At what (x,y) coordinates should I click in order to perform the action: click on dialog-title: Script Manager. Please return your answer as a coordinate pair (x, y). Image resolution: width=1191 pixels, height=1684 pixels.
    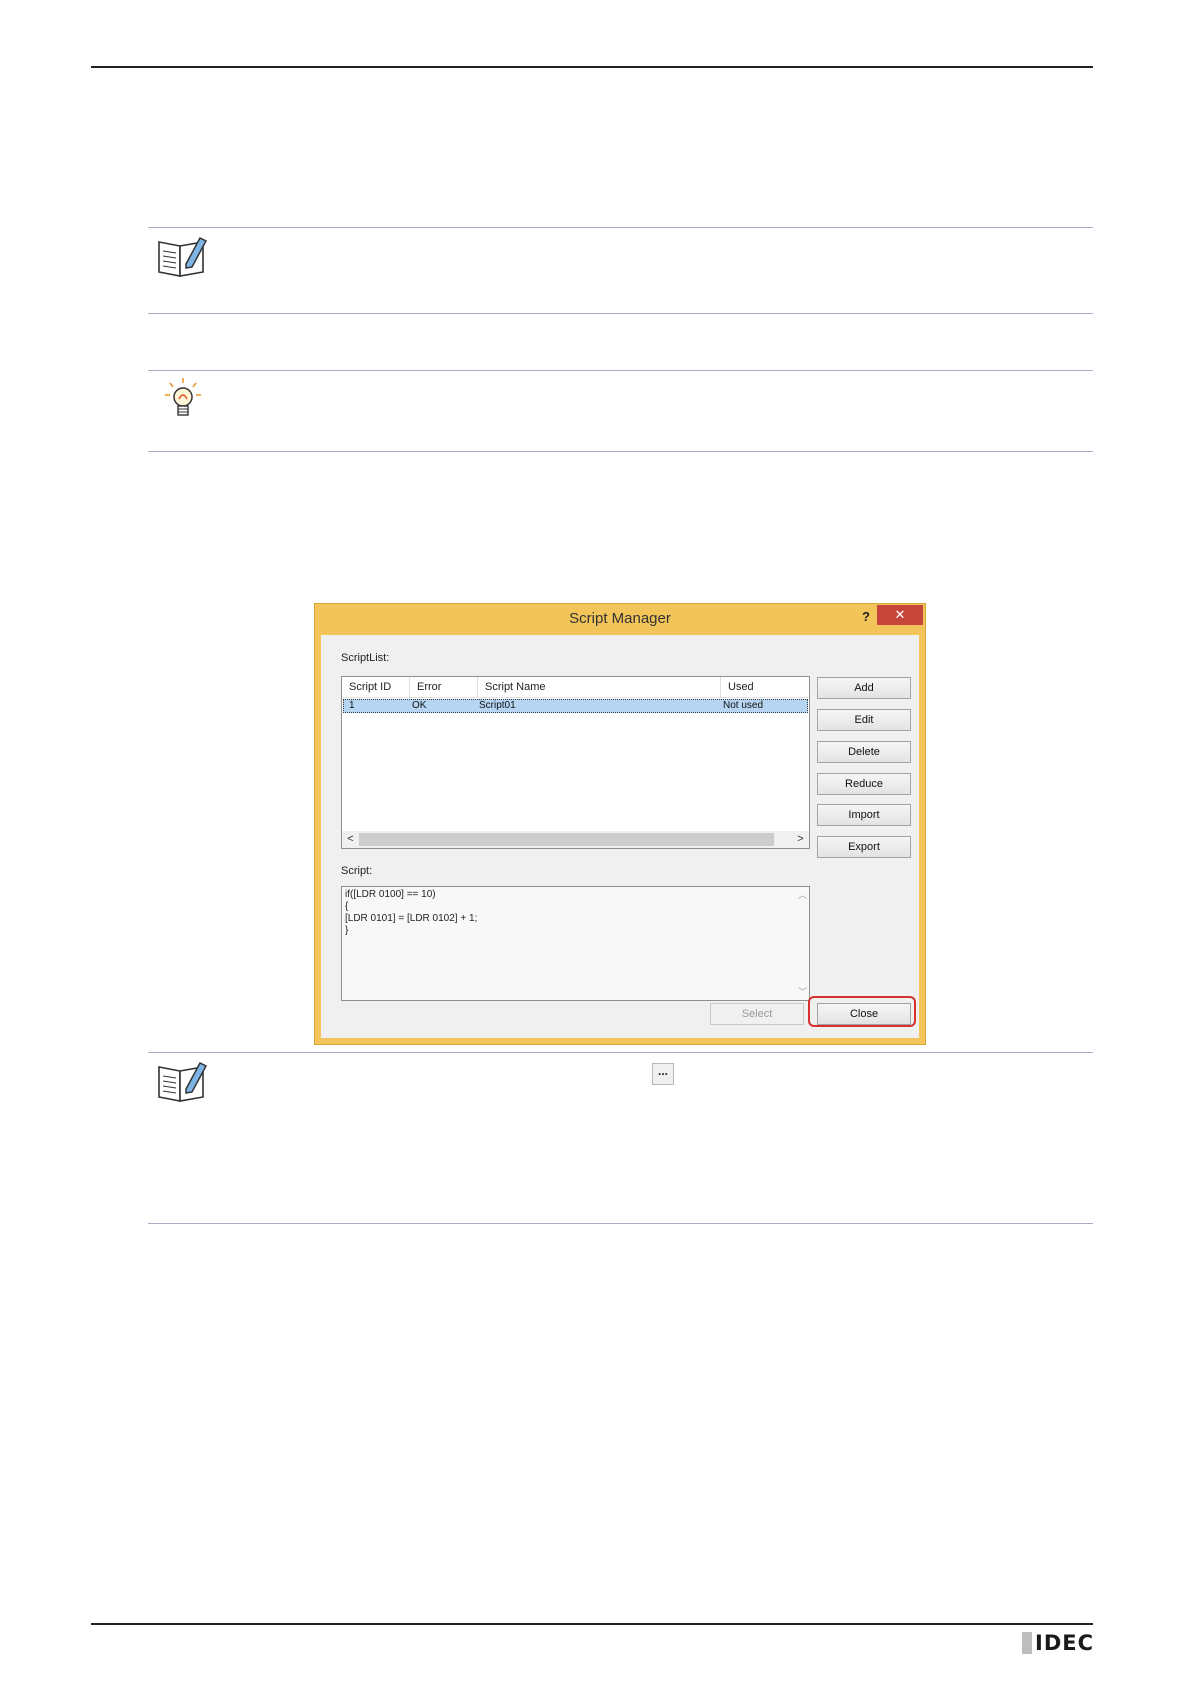
    Looking at the image, I should click on (620, 618).